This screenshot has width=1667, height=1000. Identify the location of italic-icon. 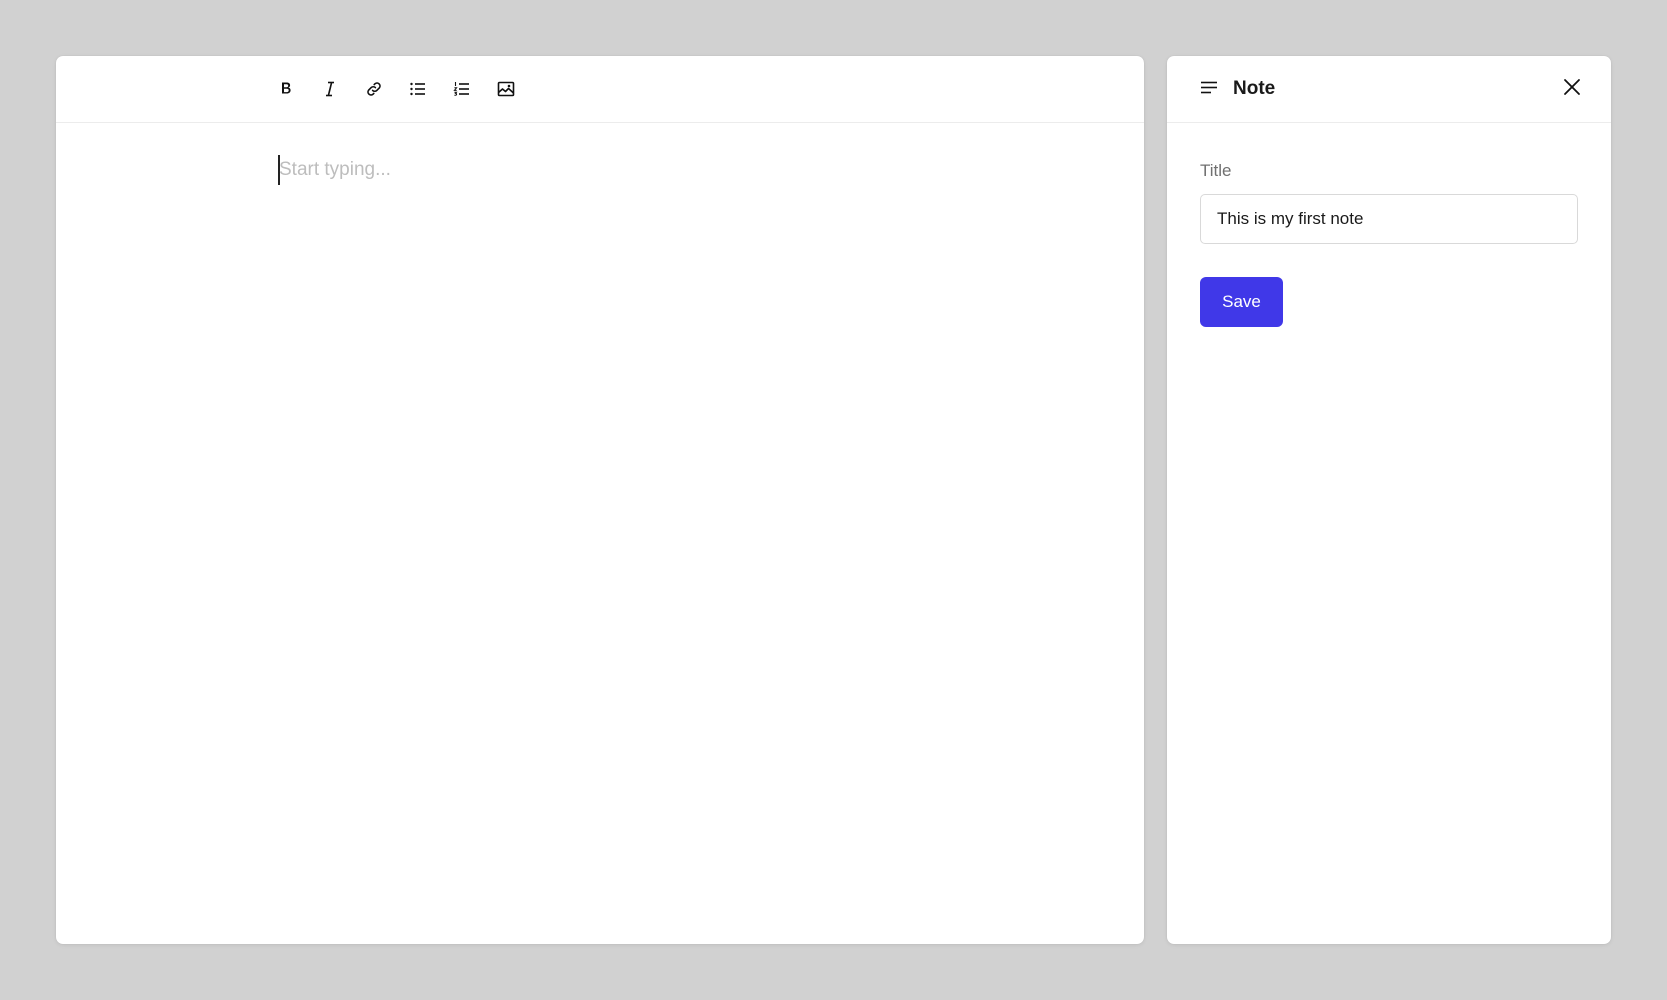
(330, 89).